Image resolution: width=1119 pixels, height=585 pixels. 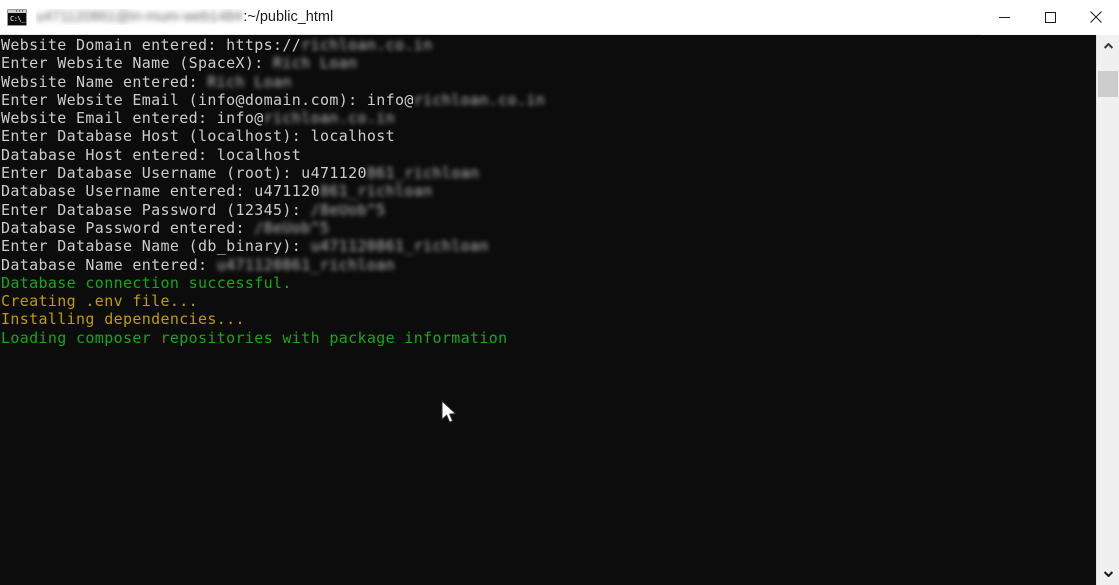 I want to click on console-text: Enter Database Password (12345):, so click(x=156, y=209).